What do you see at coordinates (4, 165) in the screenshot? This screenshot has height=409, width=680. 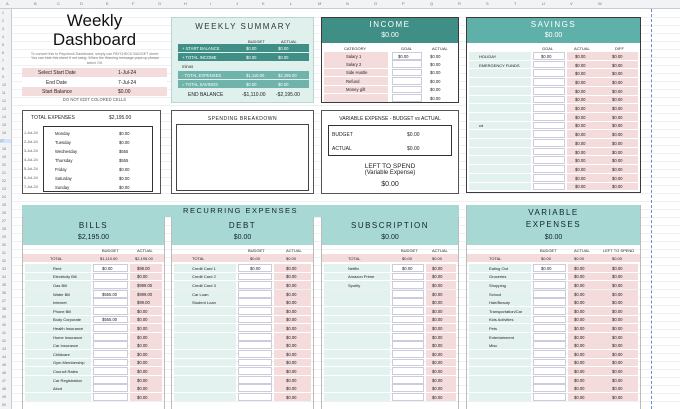 I see `row-number: 20` at bounding box center [4, 165].